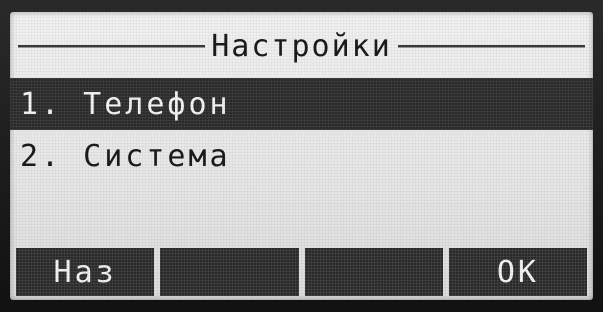  I want to click on back-softkey: Наз, so click(85, 272).